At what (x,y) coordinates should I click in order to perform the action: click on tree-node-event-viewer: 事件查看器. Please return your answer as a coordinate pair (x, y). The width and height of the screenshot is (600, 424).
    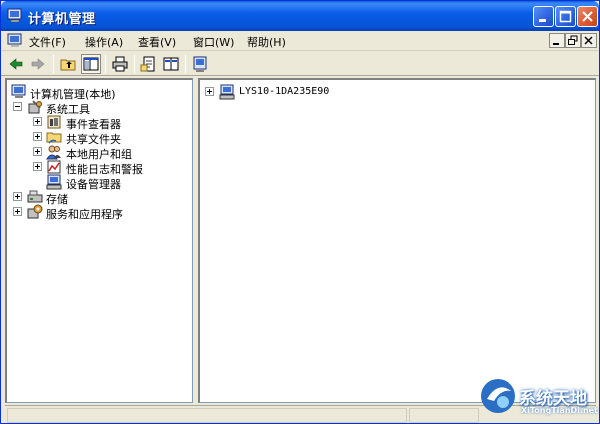
    Looking at the image, I should click on (112, 122).